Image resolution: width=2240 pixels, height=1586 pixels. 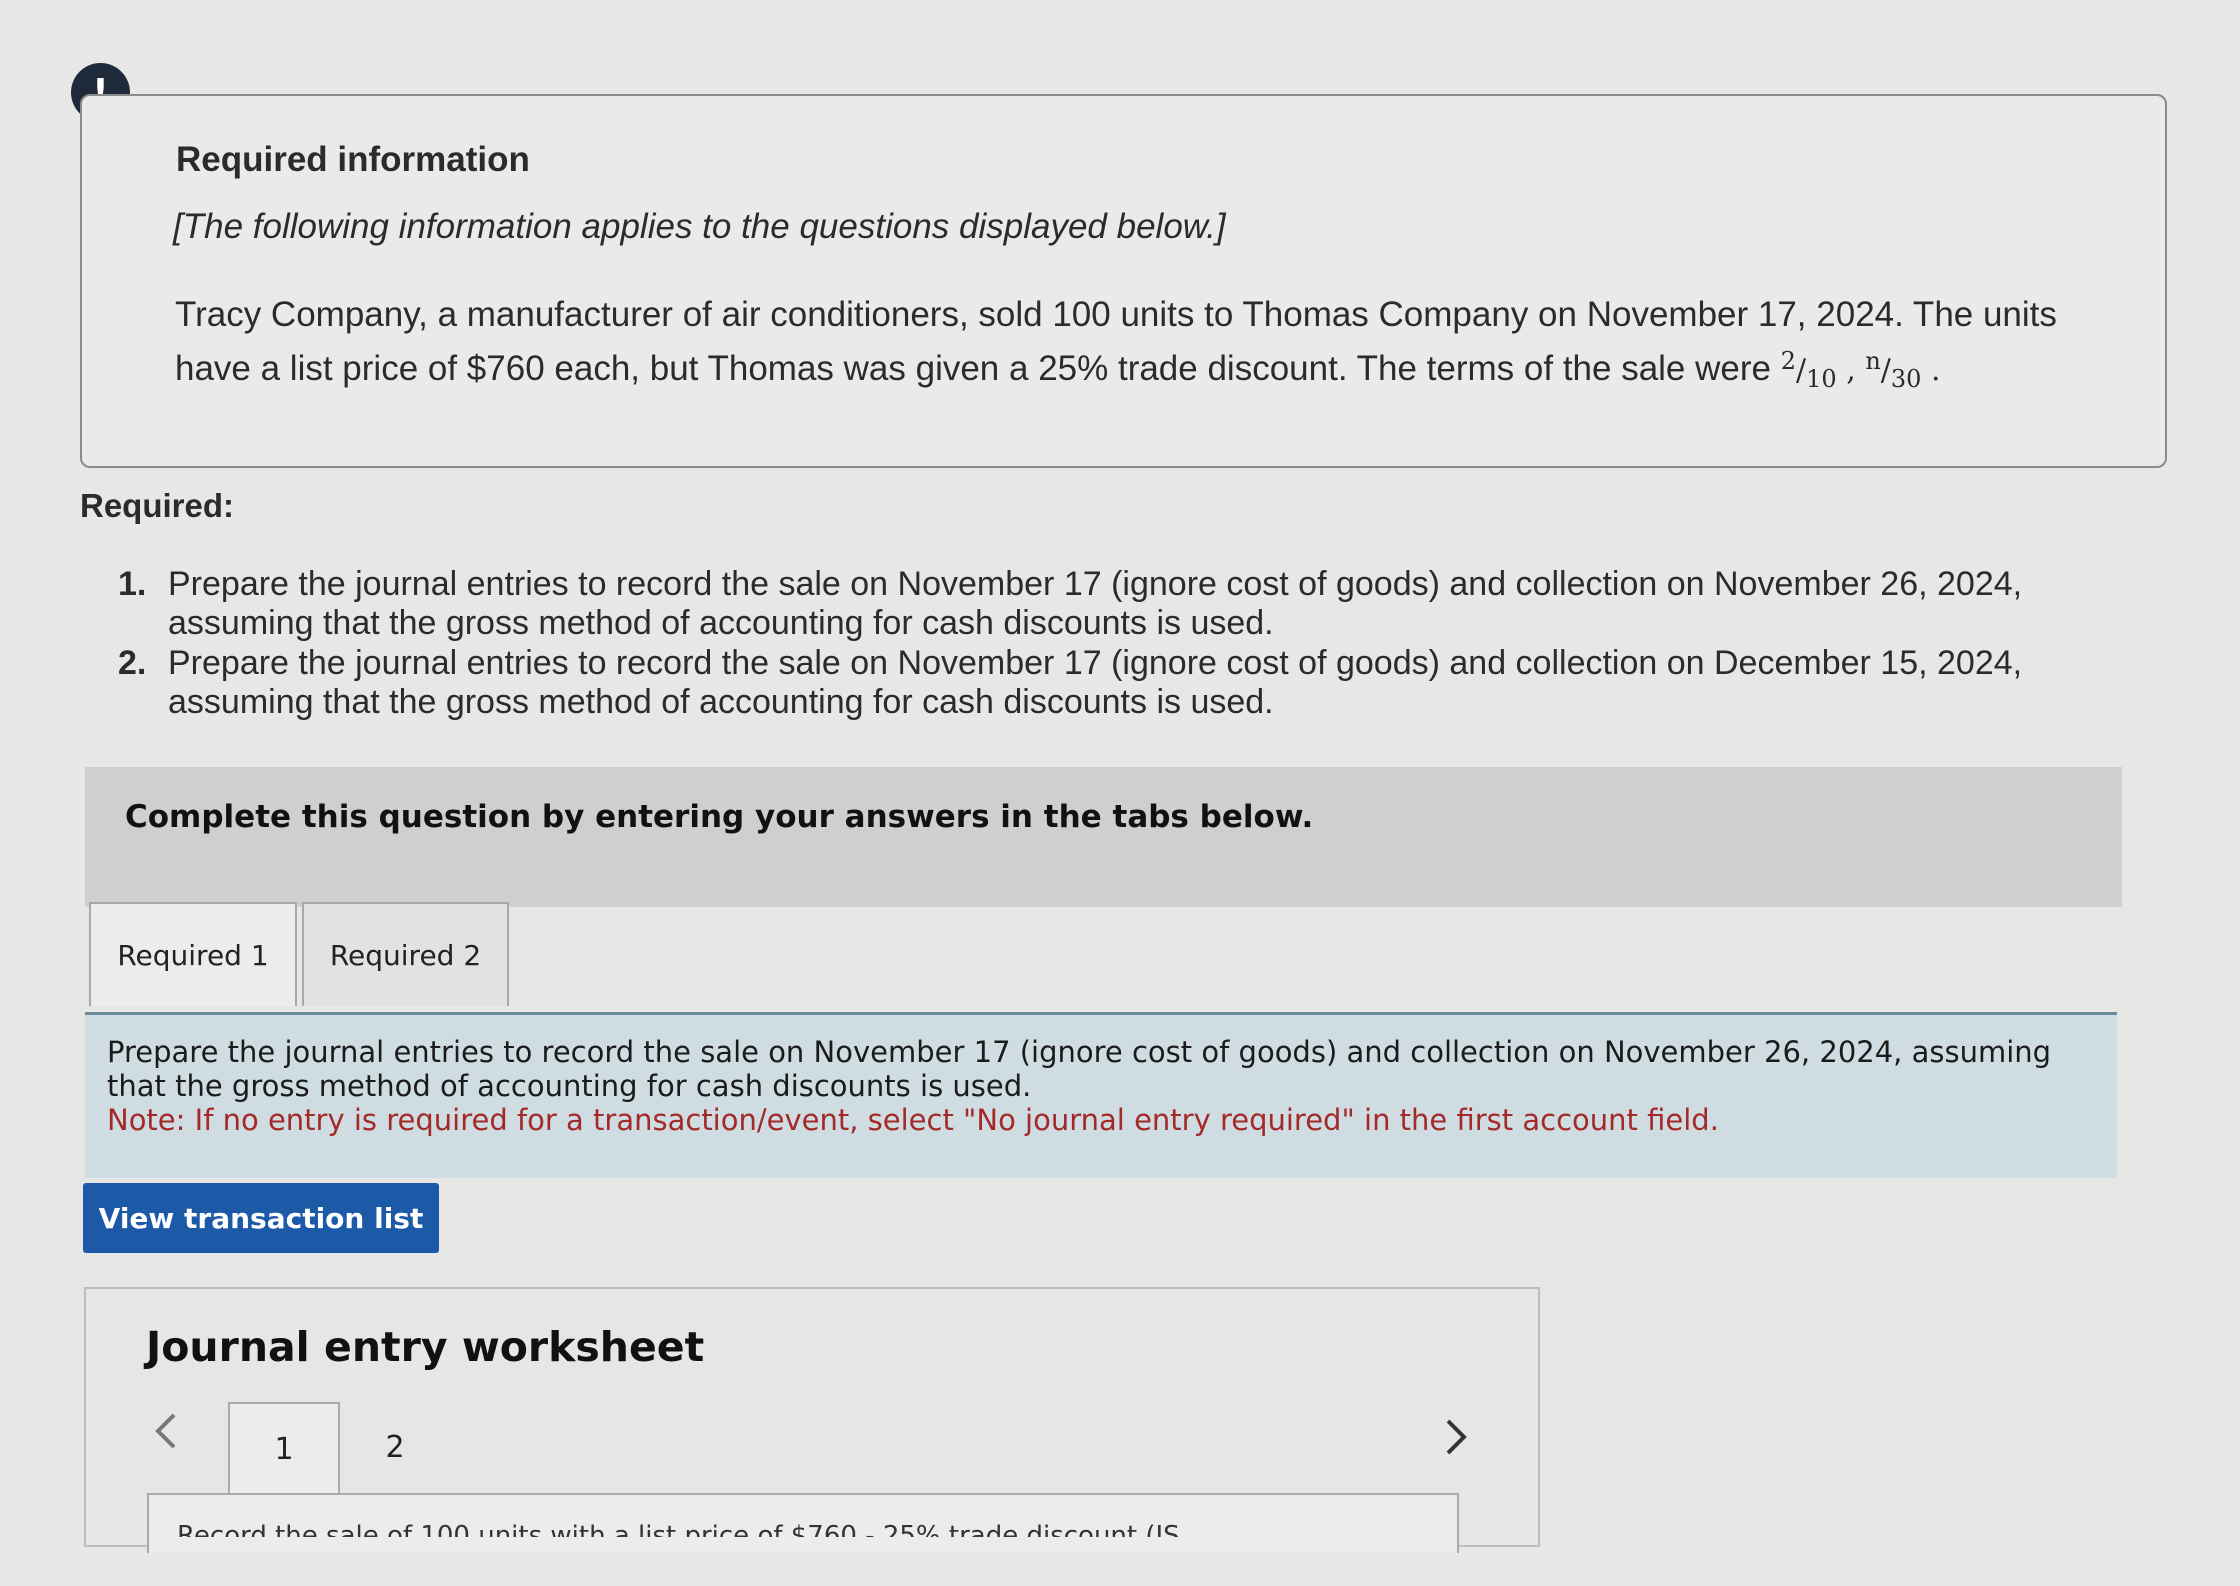 What do you see at coordinates (1821, 379) in the screenshot?
I see `terms-1-denominator: 10` at bounding box center [1821, 379].